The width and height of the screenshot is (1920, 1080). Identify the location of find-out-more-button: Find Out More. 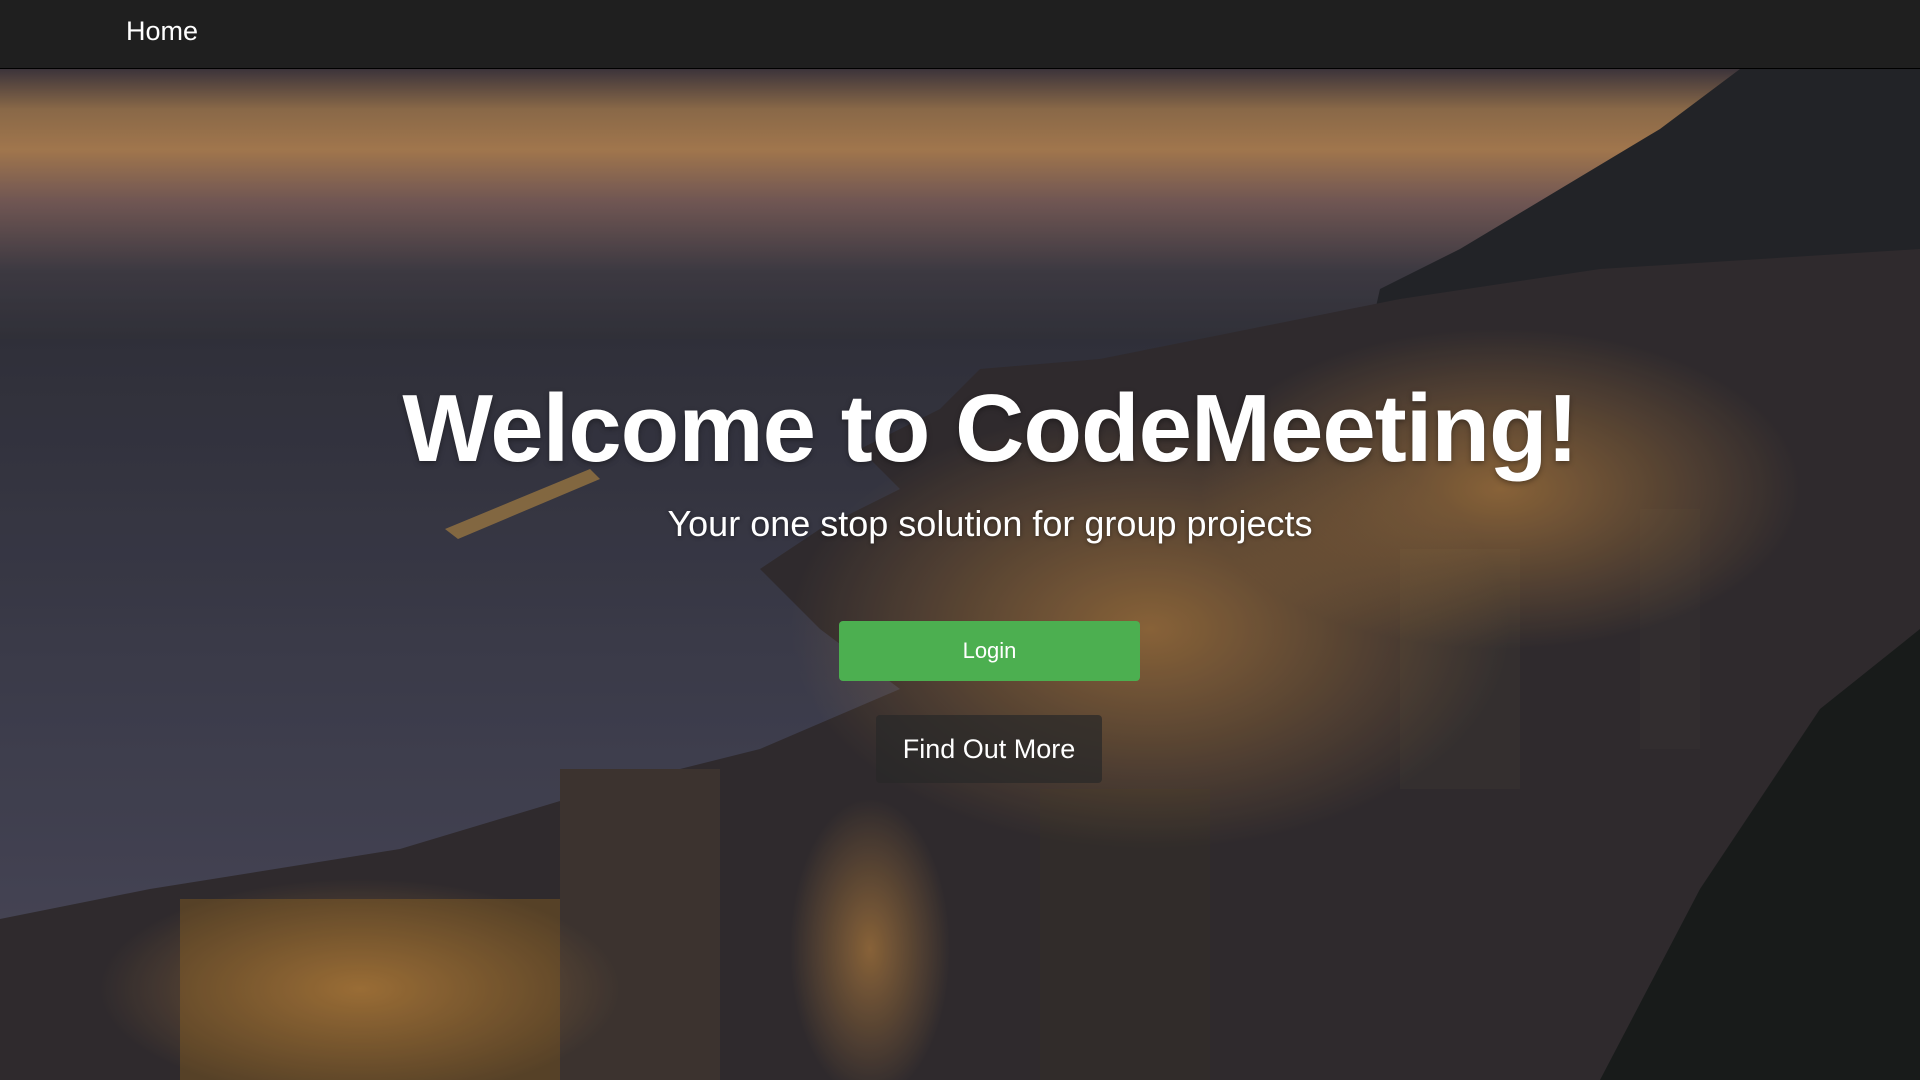
(989, 749).